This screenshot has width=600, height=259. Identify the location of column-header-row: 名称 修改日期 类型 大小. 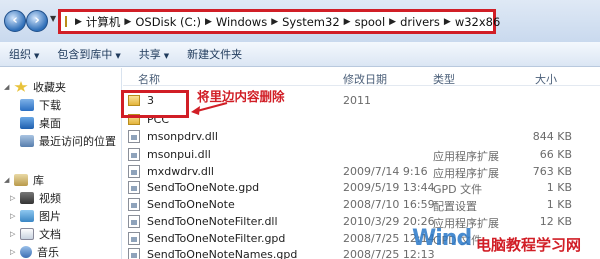
(361, 77).